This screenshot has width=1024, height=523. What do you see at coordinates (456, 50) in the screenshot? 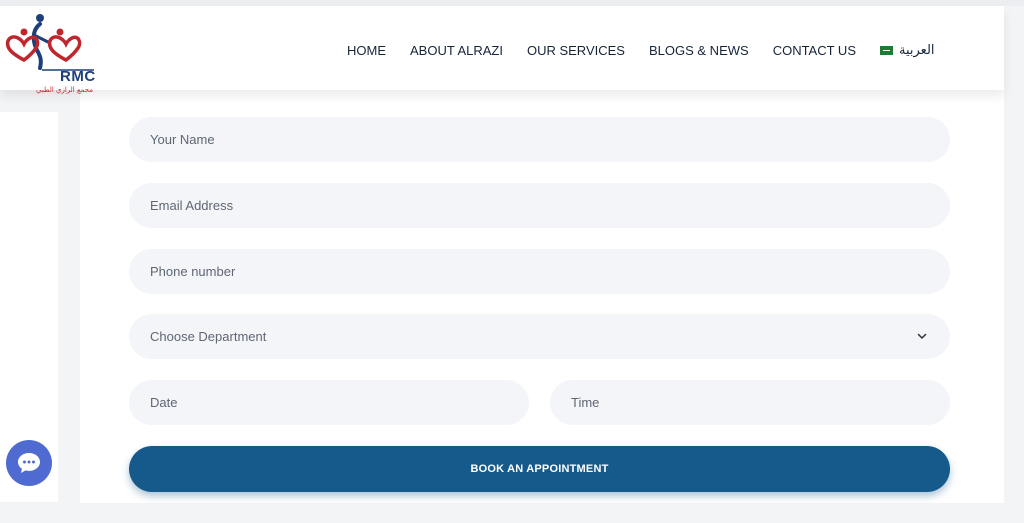
I see `nav-about: ABOUT ALRAZI` at bounding box center [456, 50].